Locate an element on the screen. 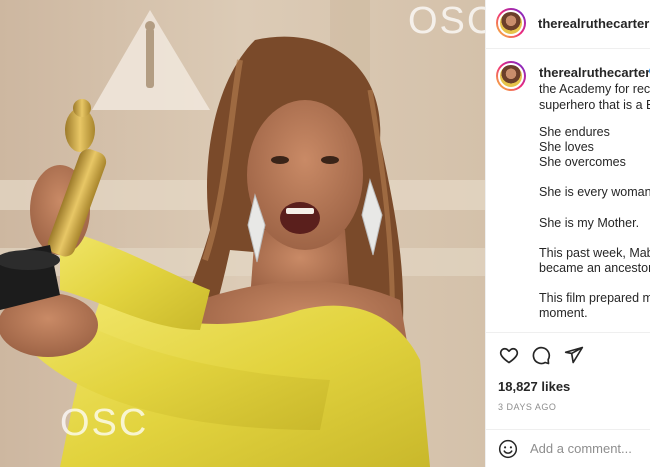 This screenshot has width=650, height=467. heart-icon is located at coordinates (509, 355).